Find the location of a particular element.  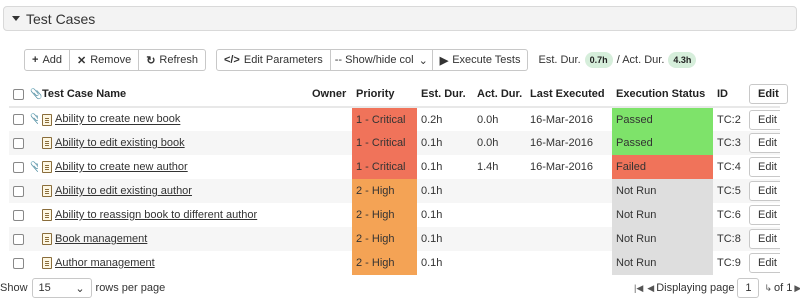

attachment-header: 📎 is located at coordinates (34, 95).